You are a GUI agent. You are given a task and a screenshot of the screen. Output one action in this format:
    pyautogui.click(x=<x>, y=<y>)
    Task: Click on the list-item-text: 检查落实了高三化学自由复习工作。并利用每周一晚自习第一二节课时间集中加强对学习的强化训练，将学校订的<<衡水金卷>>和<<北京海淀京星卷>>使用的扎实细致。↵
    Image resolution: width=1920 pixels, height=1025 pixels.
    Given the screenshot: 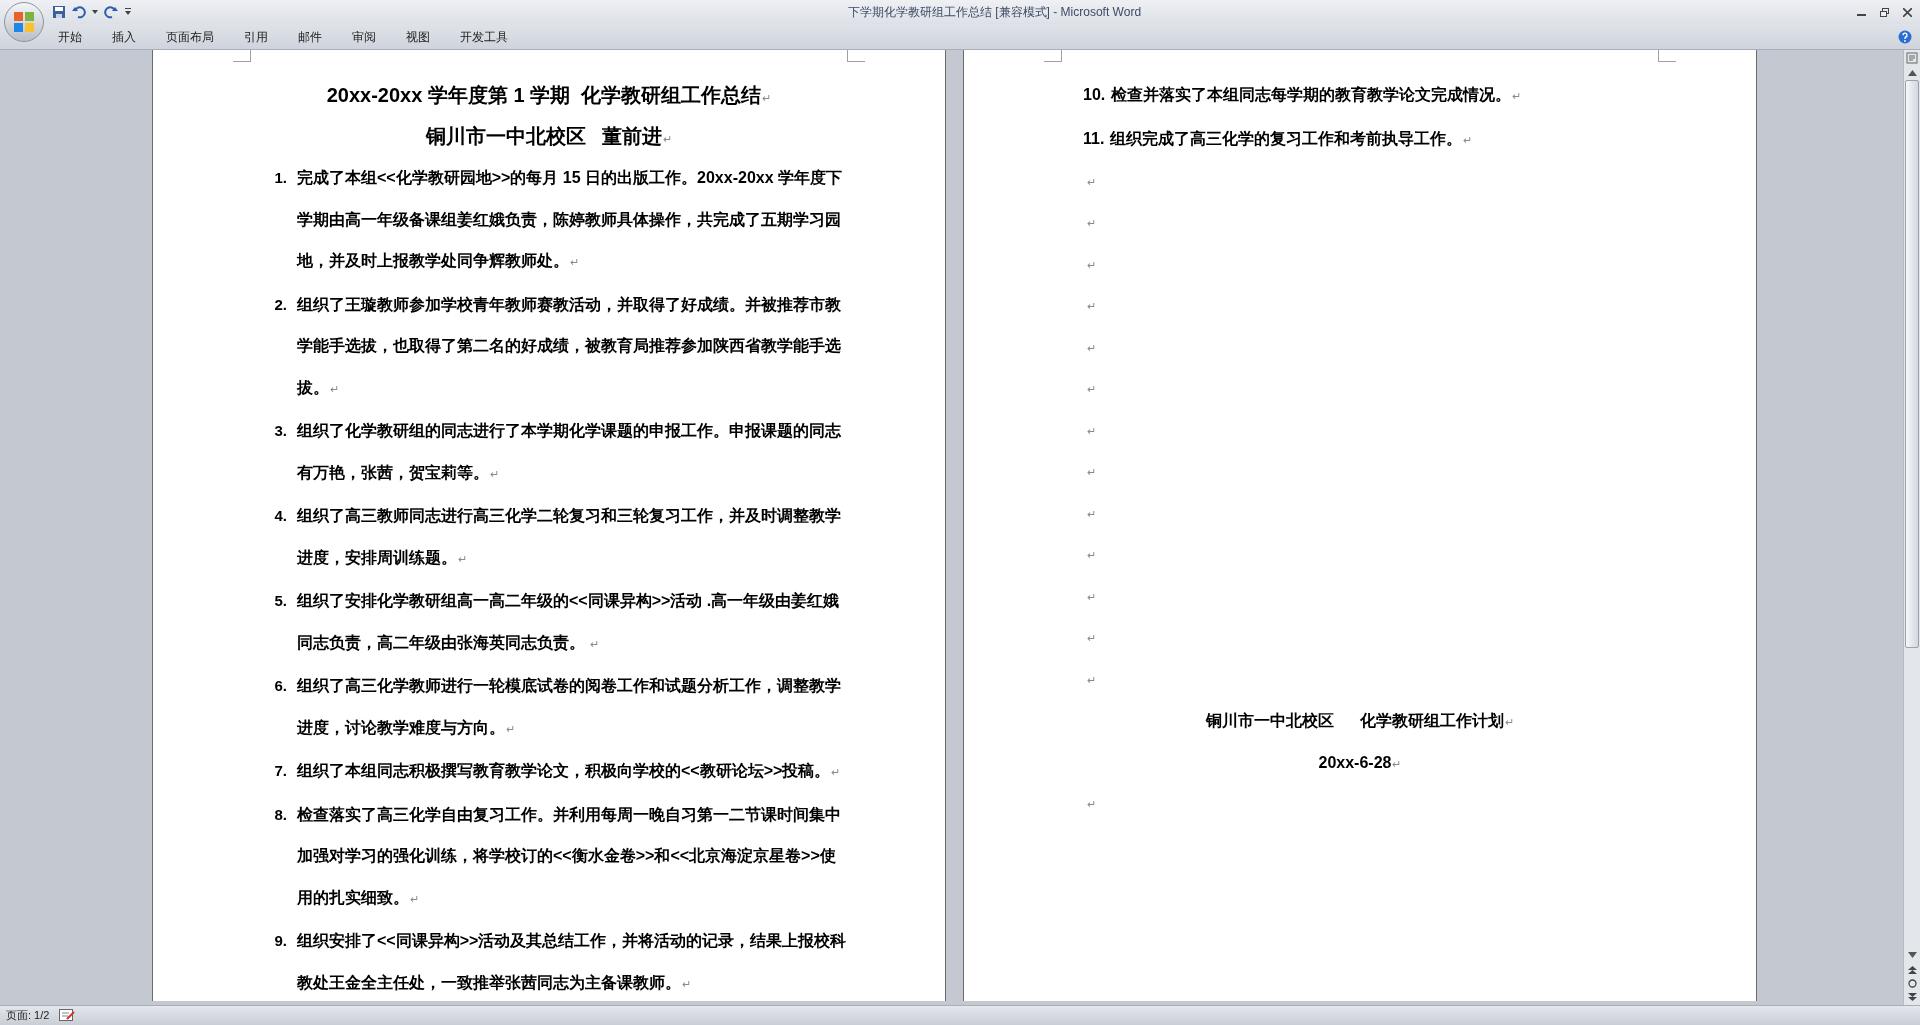 What is the action you would take?
    pyautogui.click(x=569, y=856)
    